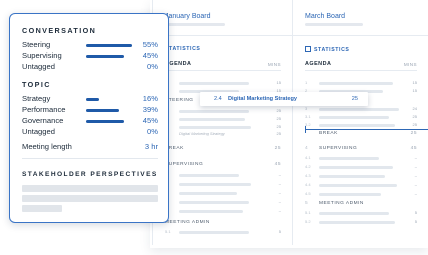 This screenshot has width=428, height=255. Describe the element at coordinates (306, 82) in the screenshot. I see `agenda-row-number: 1` at that location.